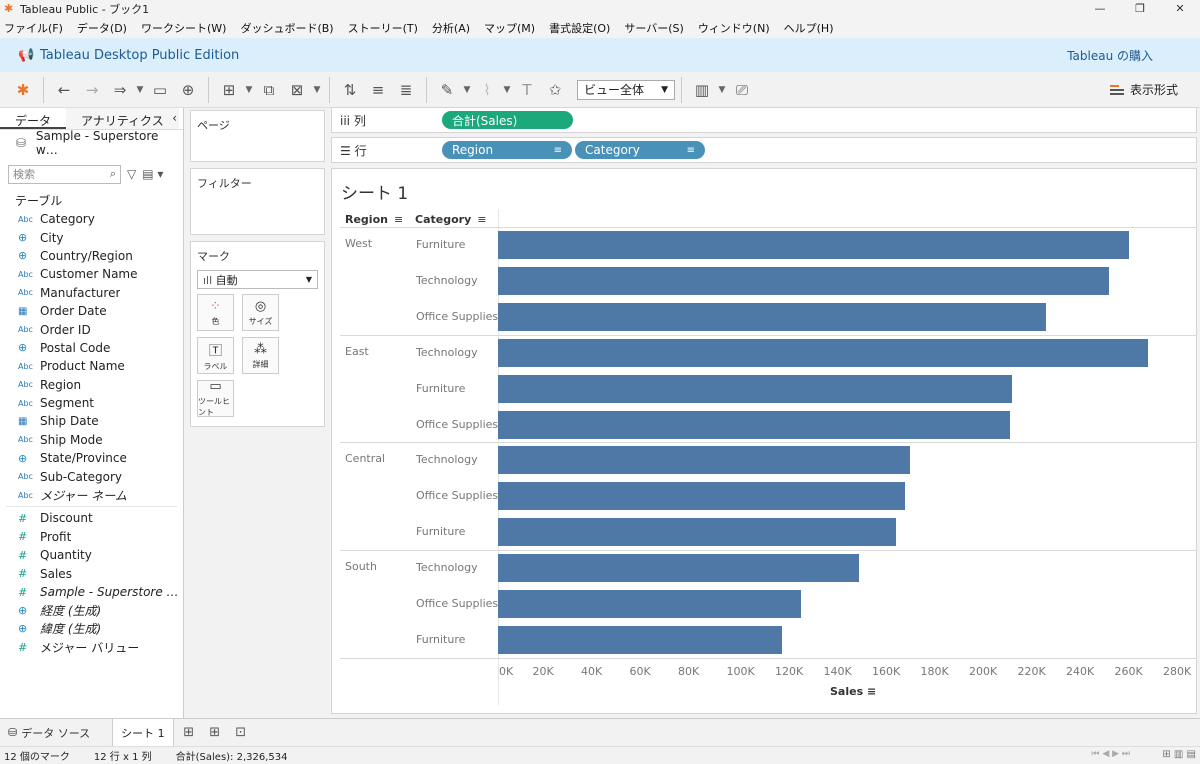 The image size is (1200, 764). Describe the element at coordinates (131, 174) in the screenshot. I see `filter-icon: ▽` at that location.